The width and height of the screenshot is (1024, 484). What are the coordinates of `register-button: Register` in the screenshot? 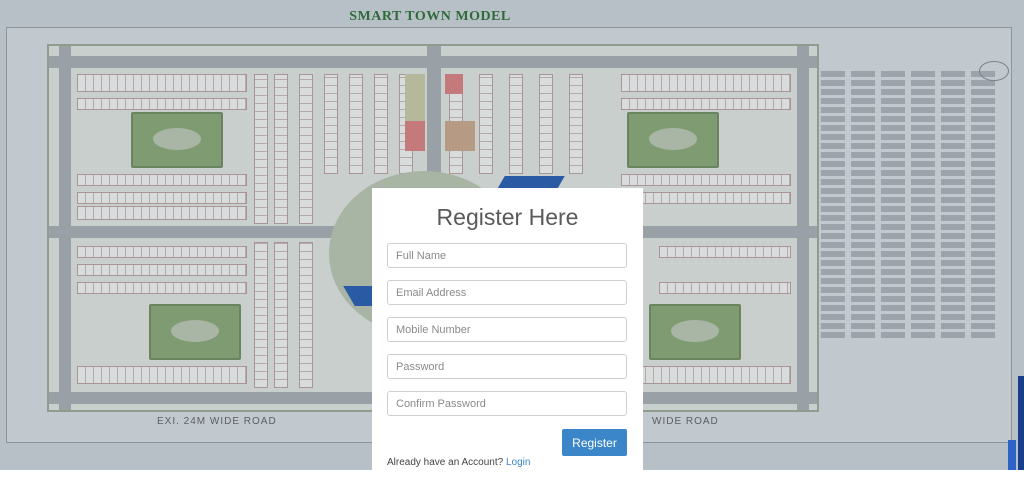 It's located at (594, 442).